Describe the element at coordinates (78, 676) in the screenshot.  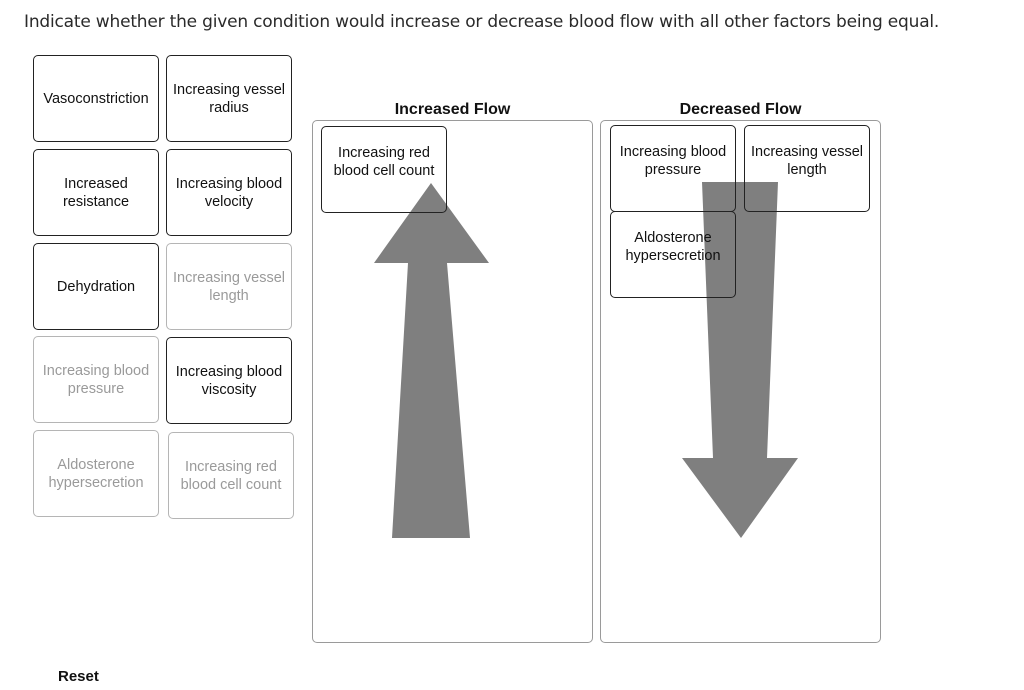
I see `reset-button: Reset` at that location.